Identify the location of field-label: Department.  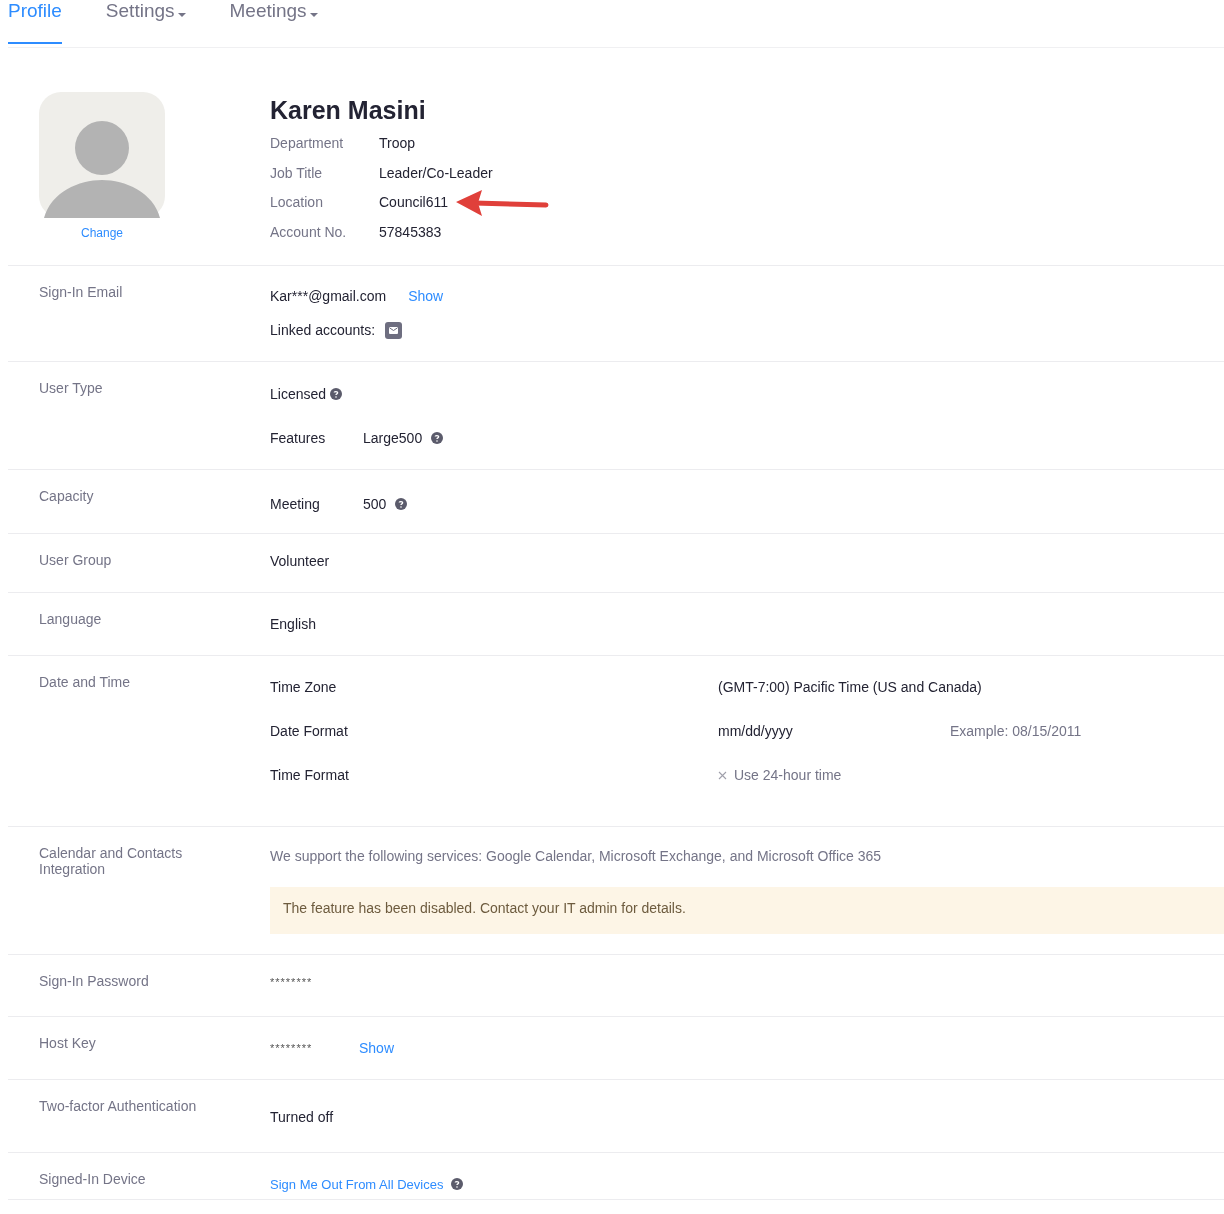
(307, 144).